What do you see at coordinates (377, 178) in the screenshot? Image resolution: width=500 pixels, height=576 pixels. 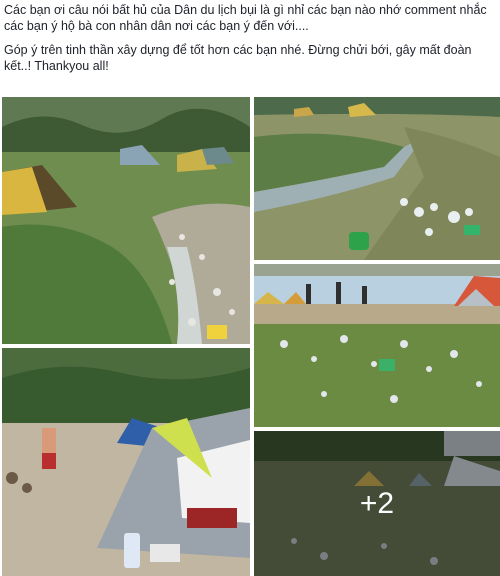 I see `photo-littered-riverbank` at bounding box center [377, 178].